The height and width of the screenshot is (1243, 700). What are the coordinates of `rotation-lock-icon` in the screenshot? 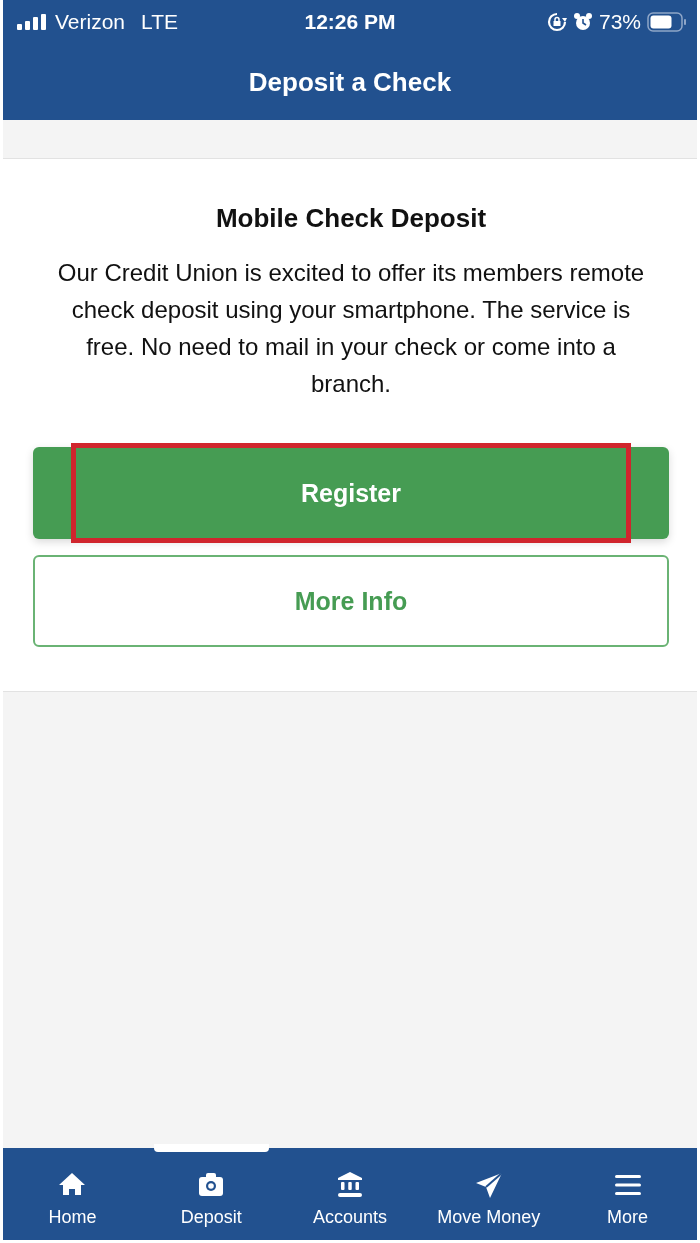 It's located at (556, 22).